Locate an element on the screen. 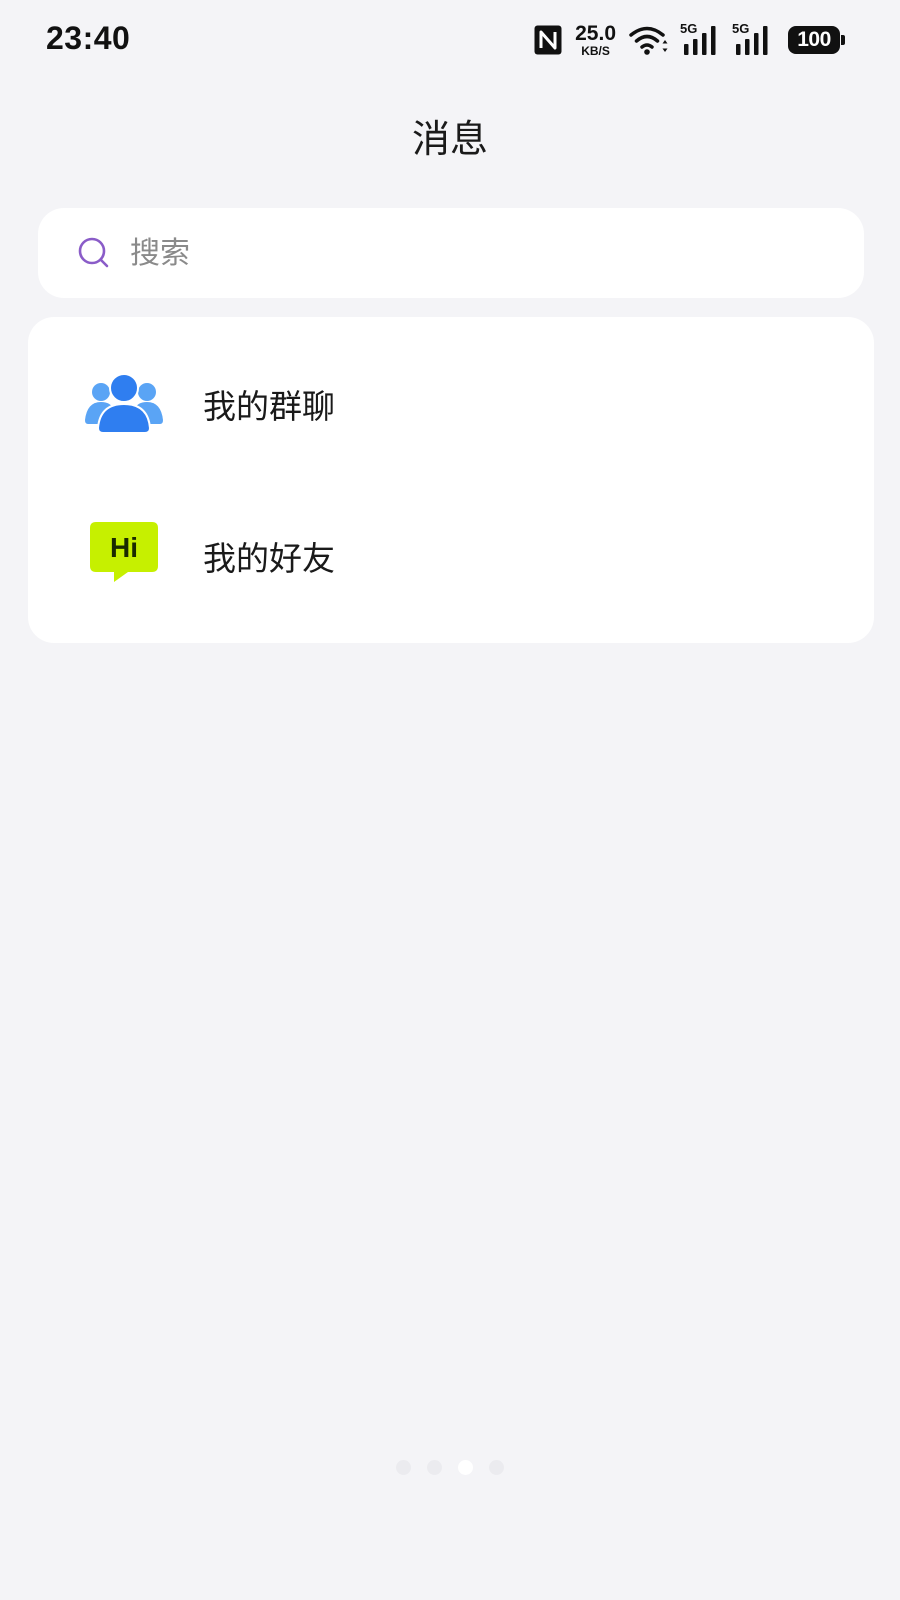 This screenshot has width=900, height=1600. battery-icon: 100 is located at coordinates (816, 40).